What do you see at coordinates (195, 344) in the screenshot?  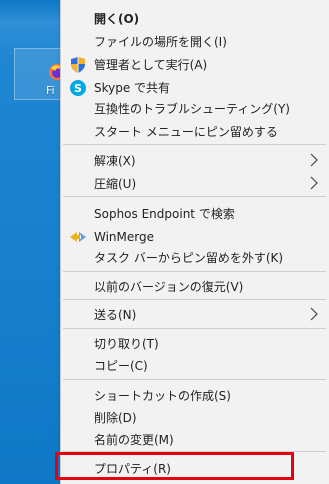 I see `menu-item-cut: 切り取り(T)` at bounding box center [195, 344].